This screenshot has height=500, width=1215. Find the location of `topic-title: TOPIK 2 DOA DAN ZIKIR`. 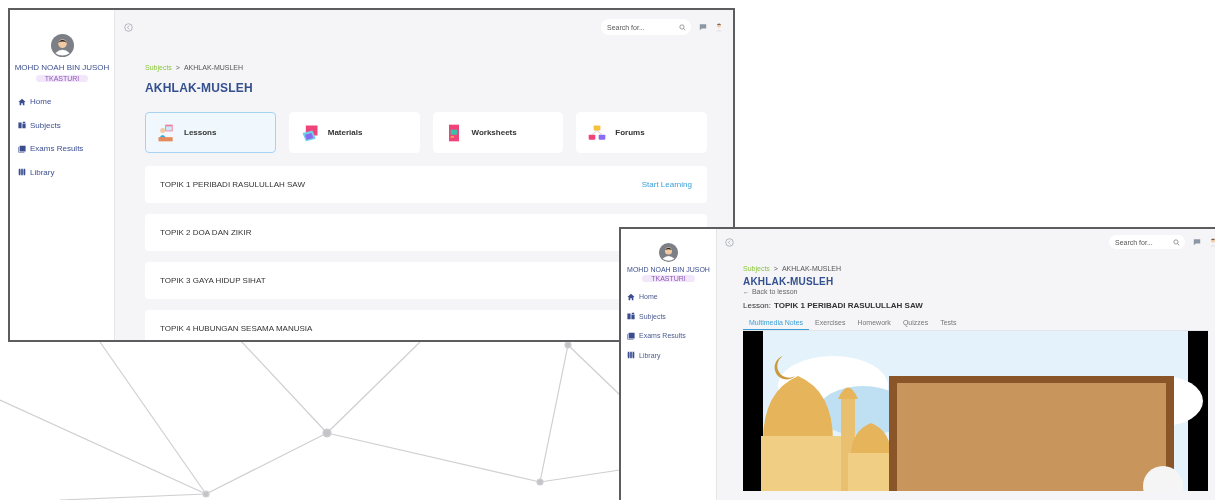

topic-title: TOPIK 2 DOA DAN ZIKIR is located at coordinates (206, 232).